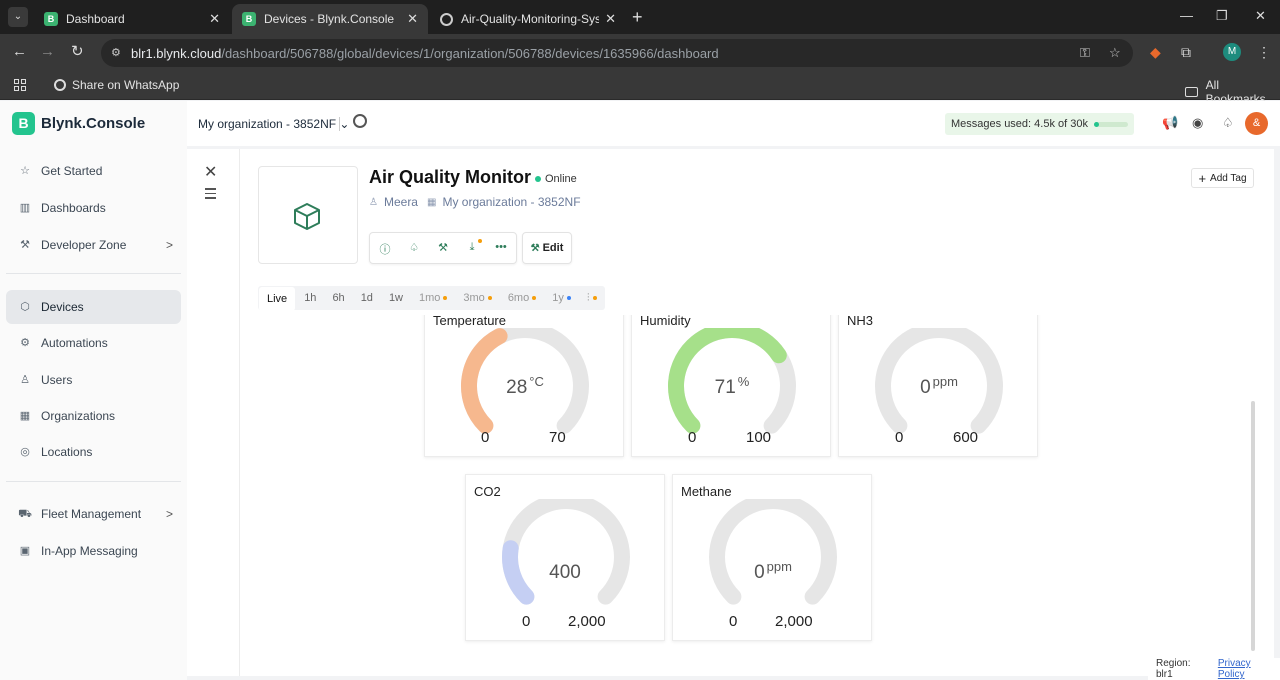  What do you see at coordinates (344, 124) in the screenshot?
I see `chevron-down-icon: ⌄` at bounding box center [344, 124].